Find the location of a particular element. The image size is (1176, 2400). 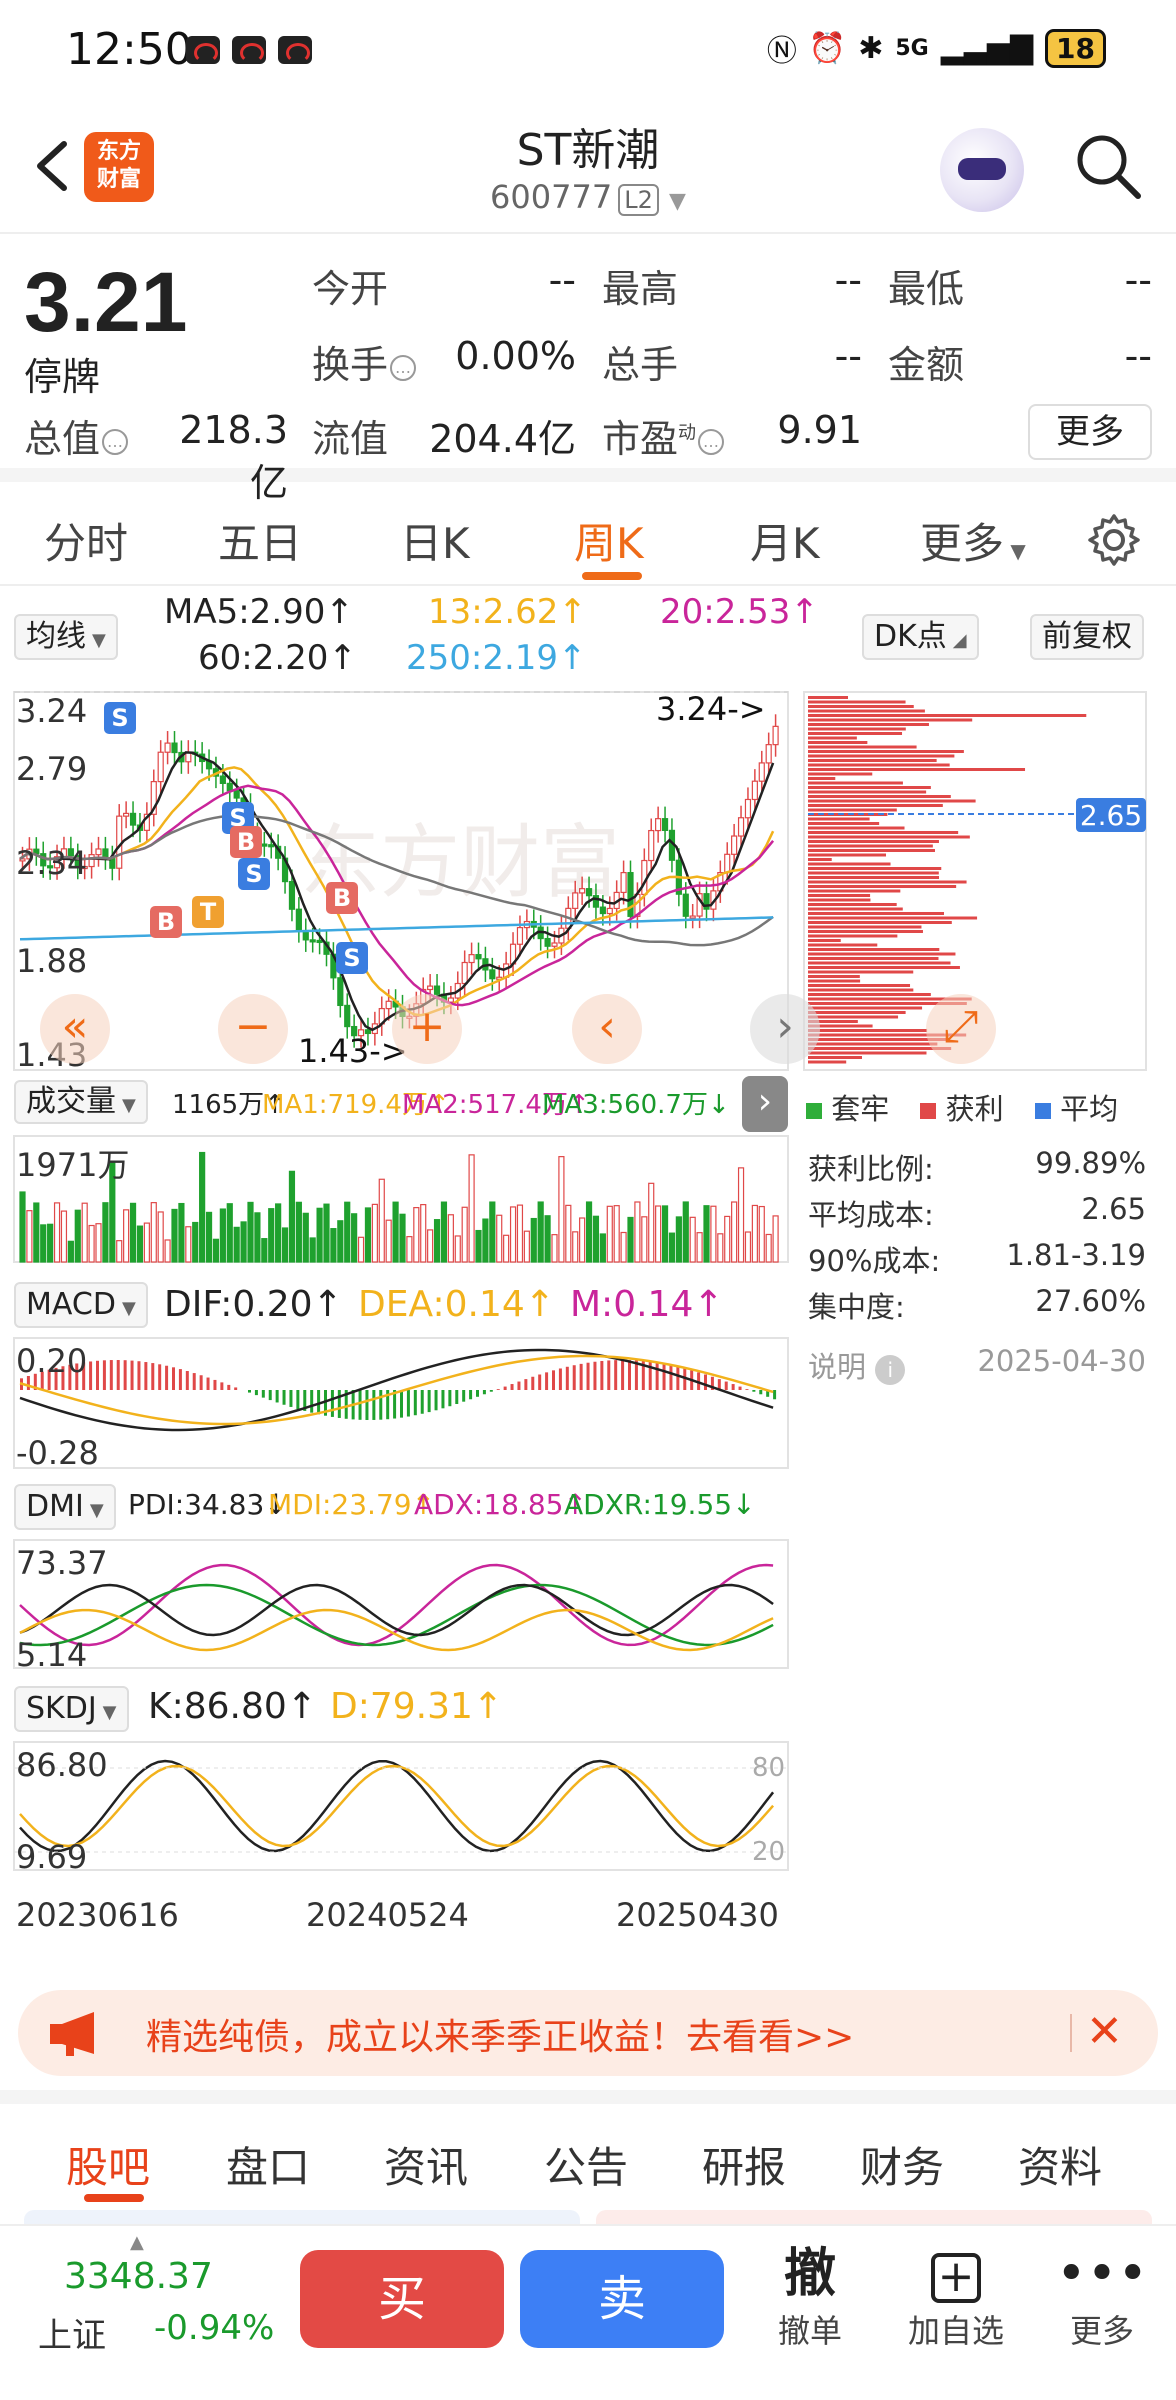

chevron-down-icon: ▼ is located at coordinates (677, 201).